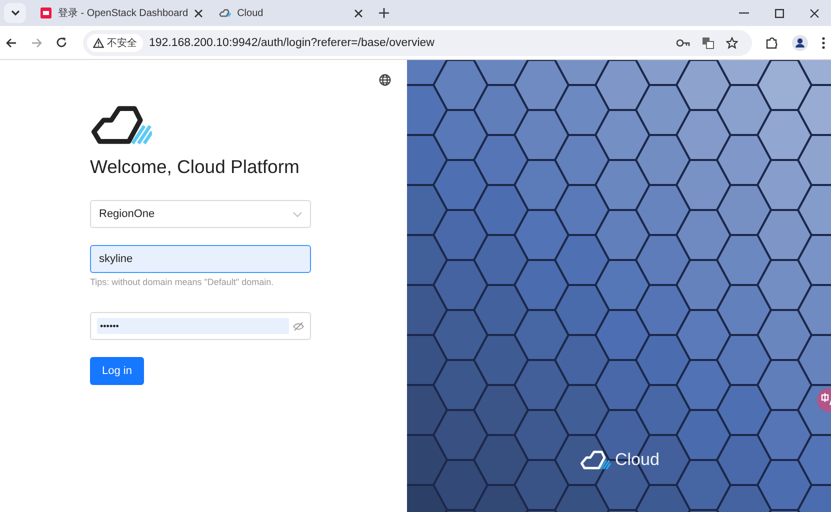  I want to click on browser-tab: 登录 - OpenStack Dashboard, so click(122, 13).